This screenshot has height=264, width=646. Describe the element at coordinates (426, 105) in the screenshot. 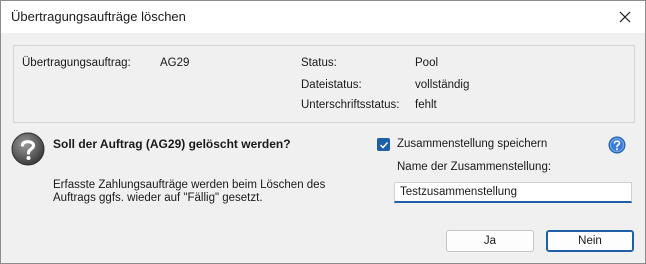

I see `signature-status-value: fehlt` at that location.